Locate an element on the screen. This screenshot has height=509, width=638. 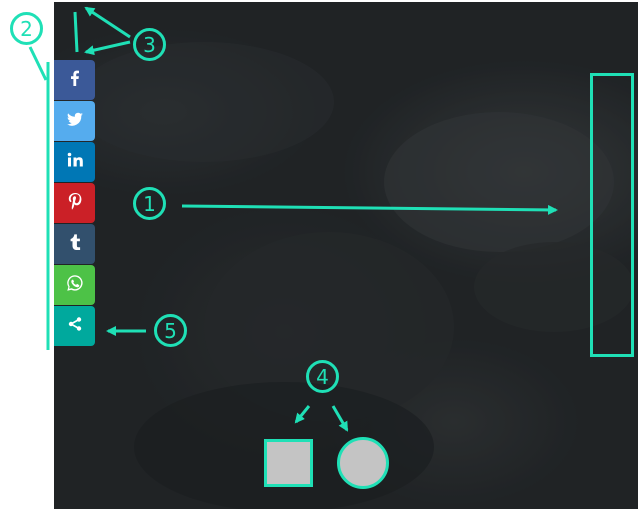
whatsapp-share-button is located at coordinates (74, 285).